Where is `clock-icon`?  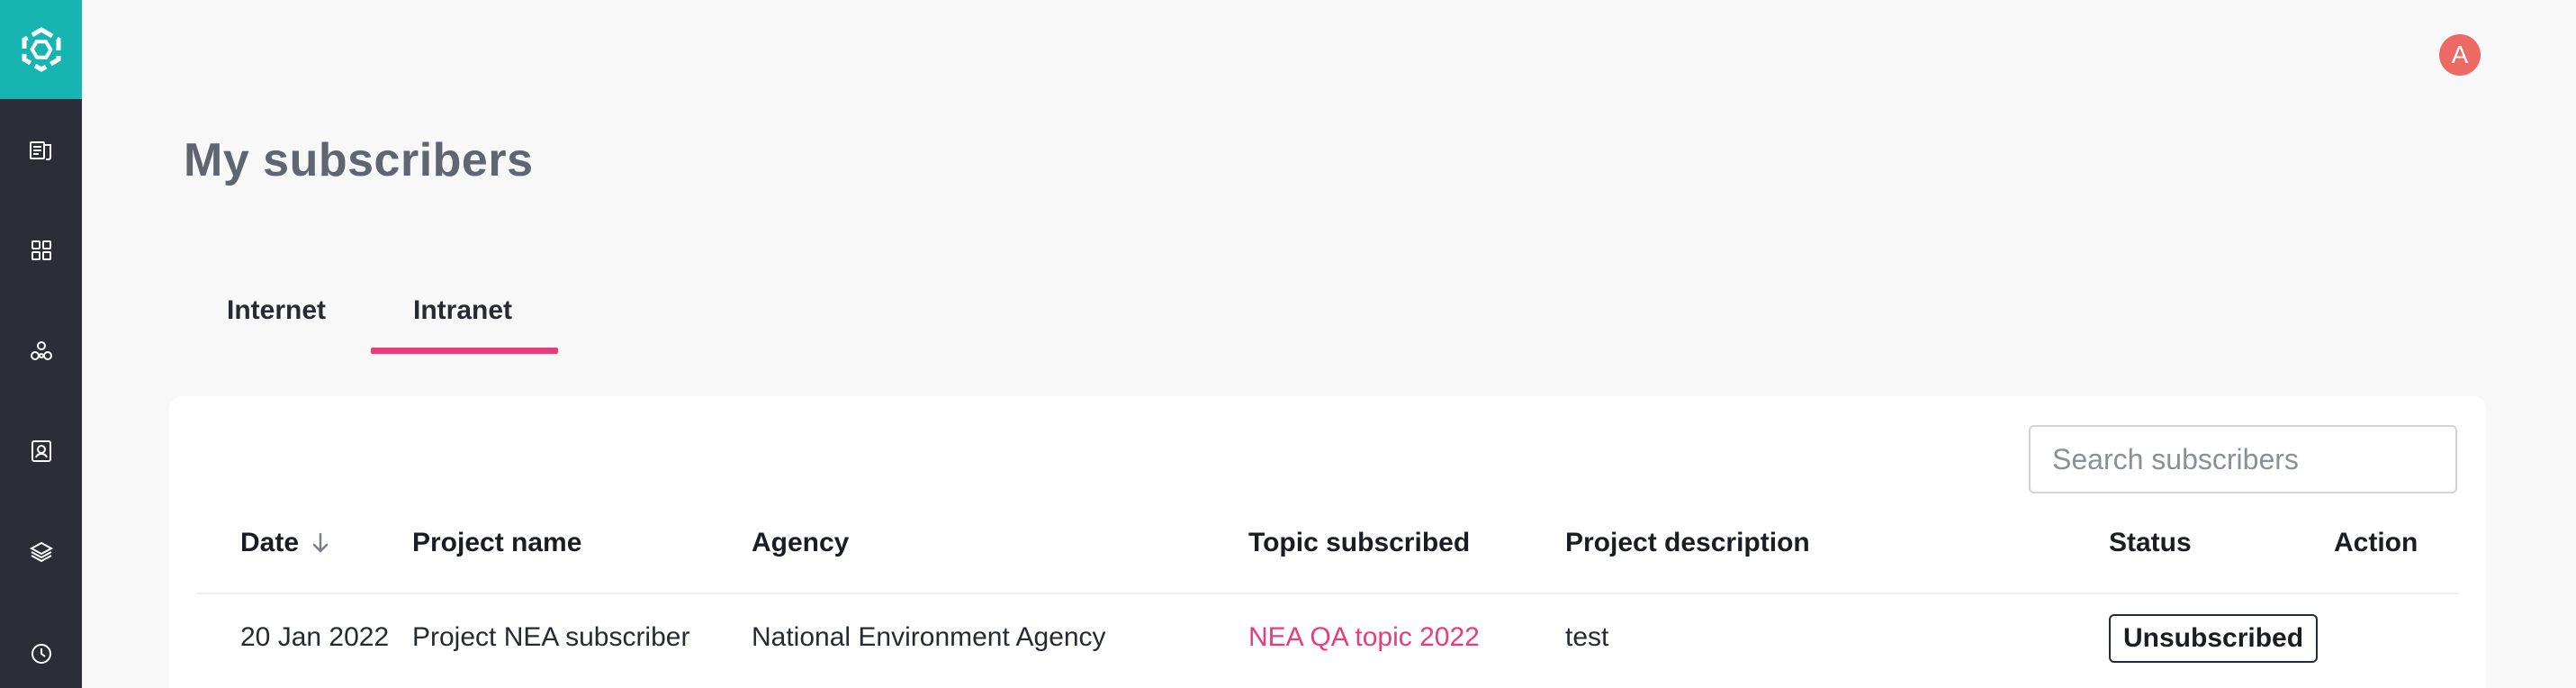
clock-icon is located at coordinates (41, 654).